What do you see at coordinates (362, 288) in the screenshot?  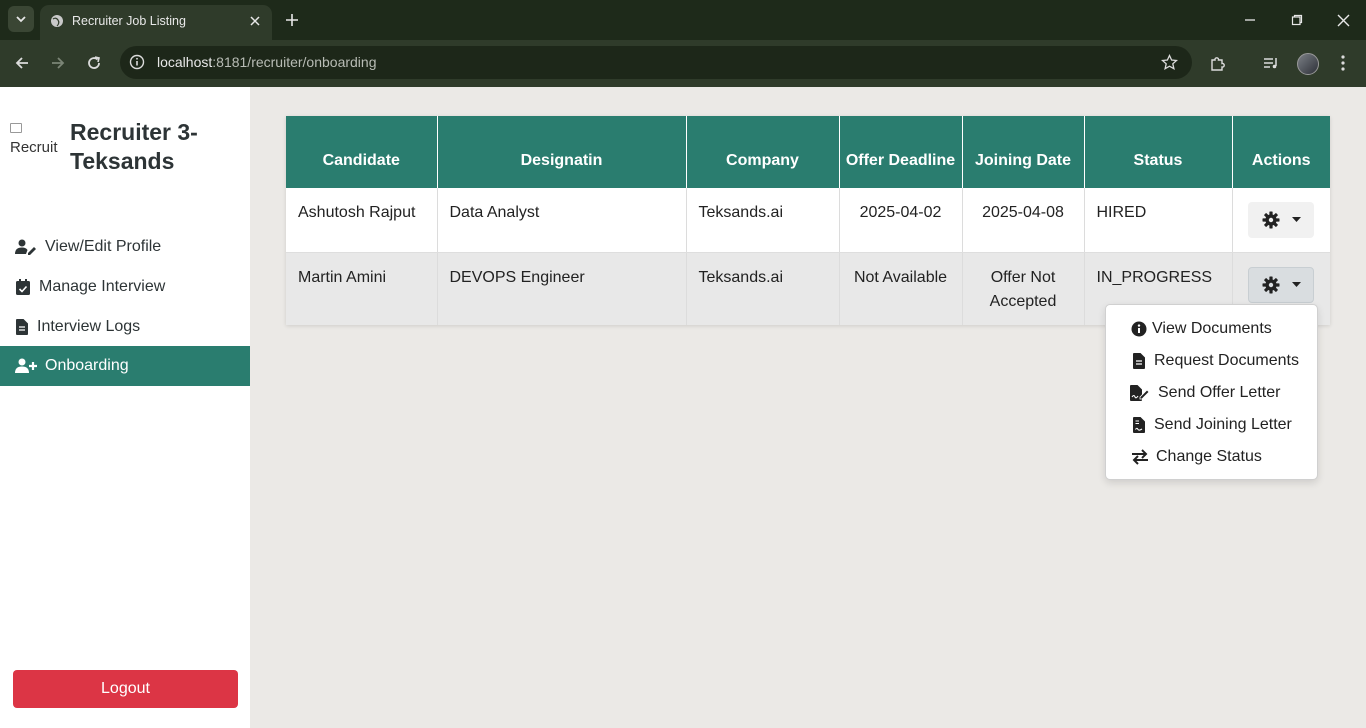 I see `candidate-cell: Martin Amini` at bounding box center [362, 288].